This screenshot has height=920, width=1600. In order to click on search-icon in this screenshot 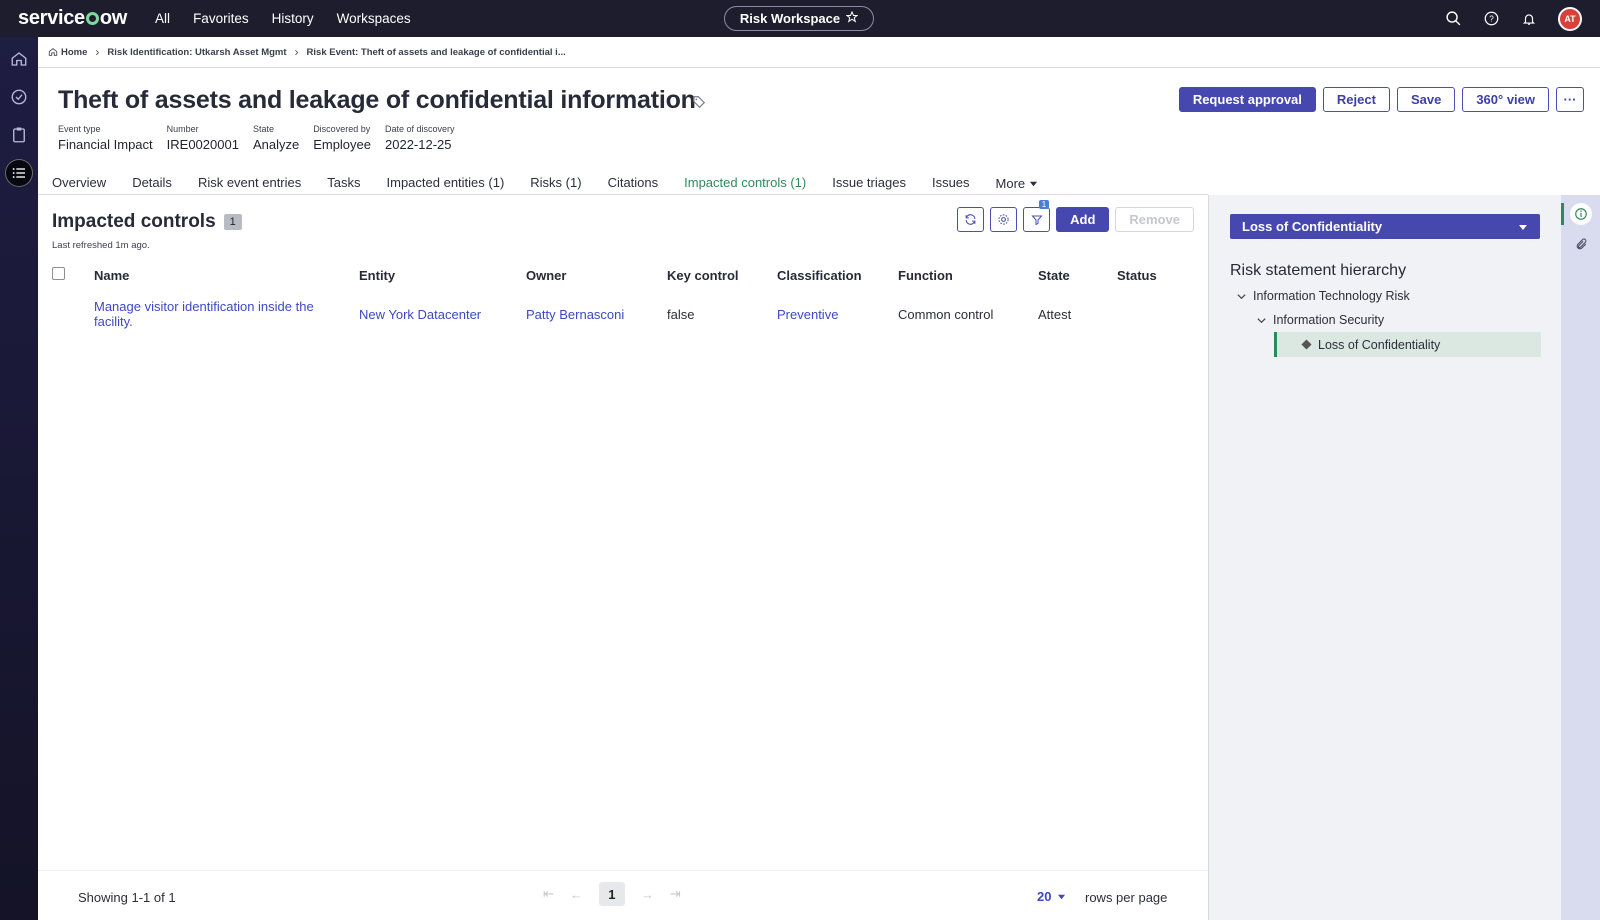, I will do `click(1453, 19)`.